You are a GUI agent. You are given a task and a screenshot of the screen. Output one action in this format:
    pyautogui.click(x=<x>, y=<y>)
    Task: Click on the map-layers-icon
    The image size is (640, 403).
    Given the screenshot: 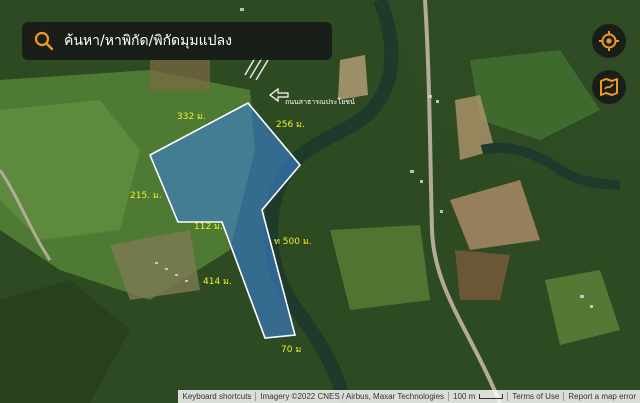 What is the action you would take?
    pyautogui.click(x=609, y=87)
    